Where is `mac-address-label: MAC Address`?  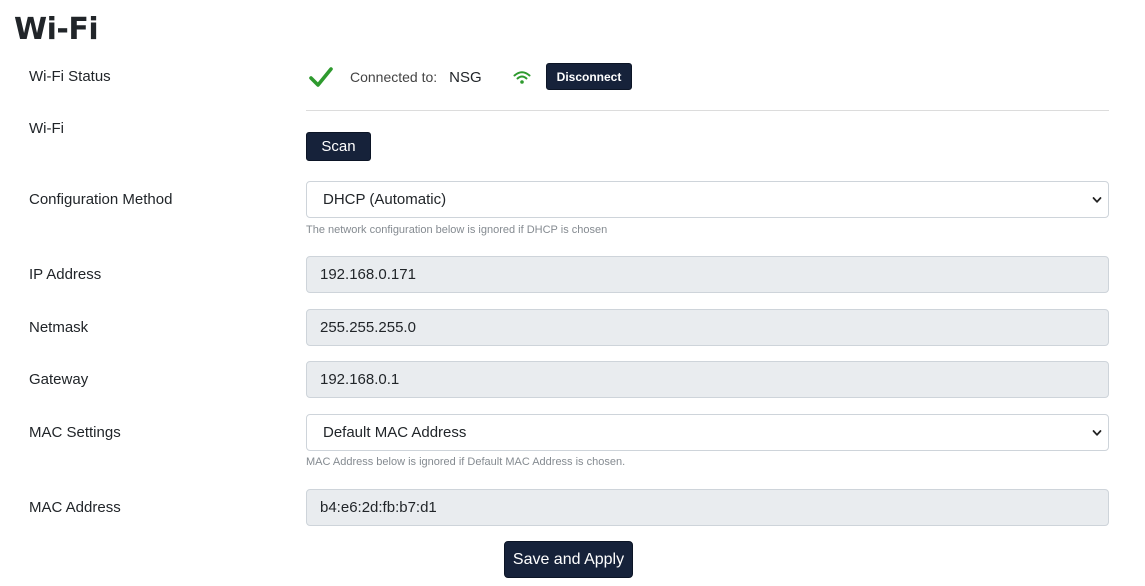 mac-address-label: MAC Address is located at coordinates (75, 507).